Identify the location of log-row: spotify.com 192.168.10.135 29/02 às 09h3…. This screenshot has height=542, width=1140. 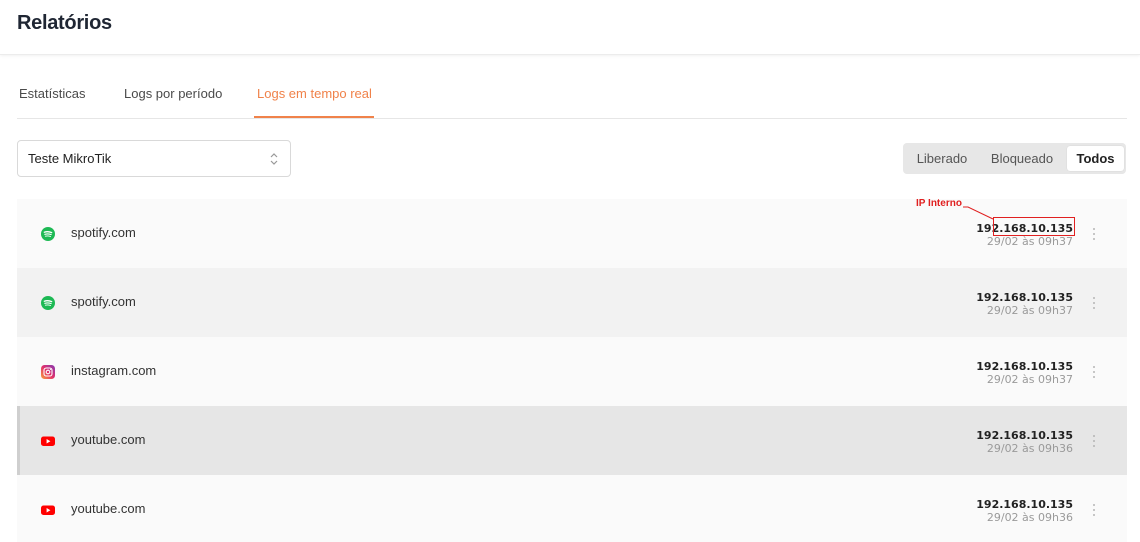
(572, 302).